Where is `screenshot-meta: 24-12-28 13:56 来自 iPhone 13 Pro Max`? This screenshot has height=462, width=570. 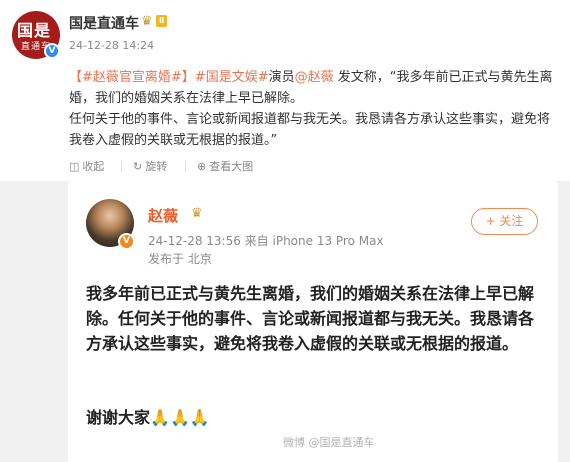 screenshot-meta: 24-12-28 13:56 来自 iPhone 13 Pro Max is located at coordinates (266, 241).